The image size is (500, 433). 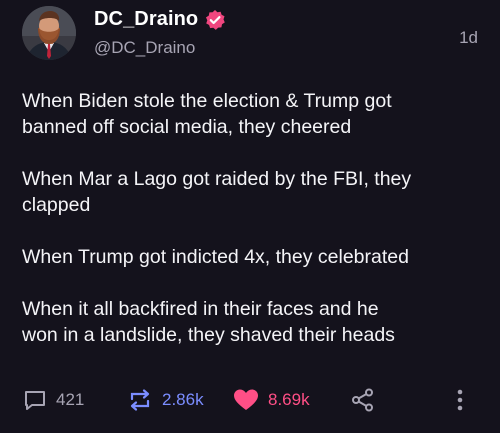 I want to click on post-actions: 421 2.86k 8.69k, so click(x=250, y=400).